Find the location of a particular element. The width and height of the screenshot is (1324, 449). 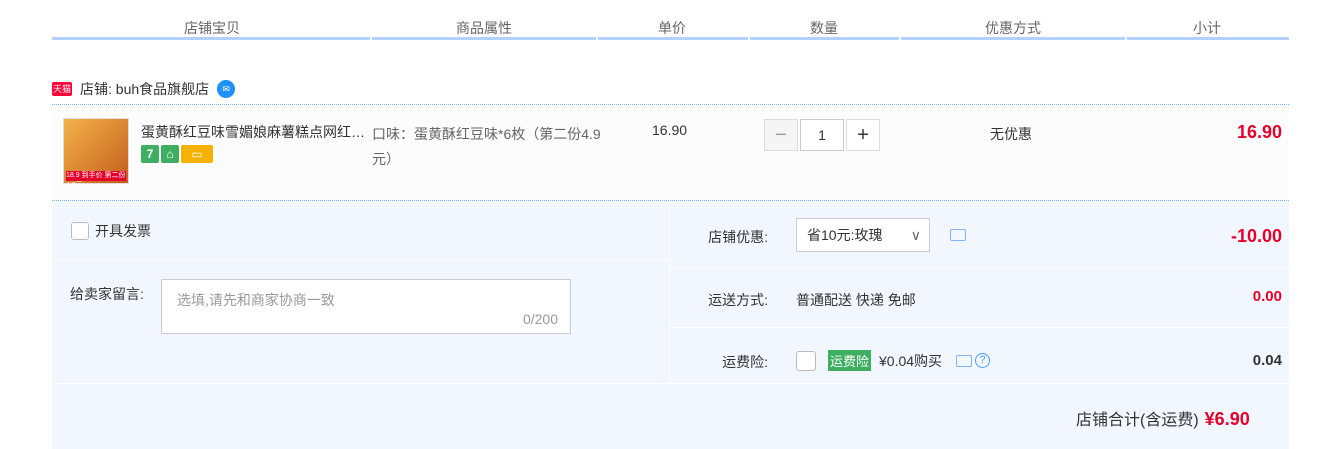

shop-row: 天猫 店铺: buh食品旗舰店 ✉ is located at coordinates (144, 89).